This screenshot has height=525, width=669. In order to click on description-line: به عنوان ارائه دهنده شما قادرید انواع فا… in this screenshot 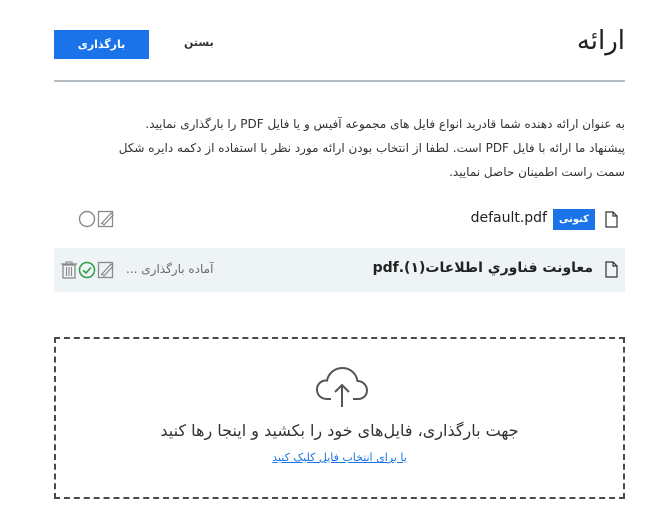, I will do `click(385, 124)`.